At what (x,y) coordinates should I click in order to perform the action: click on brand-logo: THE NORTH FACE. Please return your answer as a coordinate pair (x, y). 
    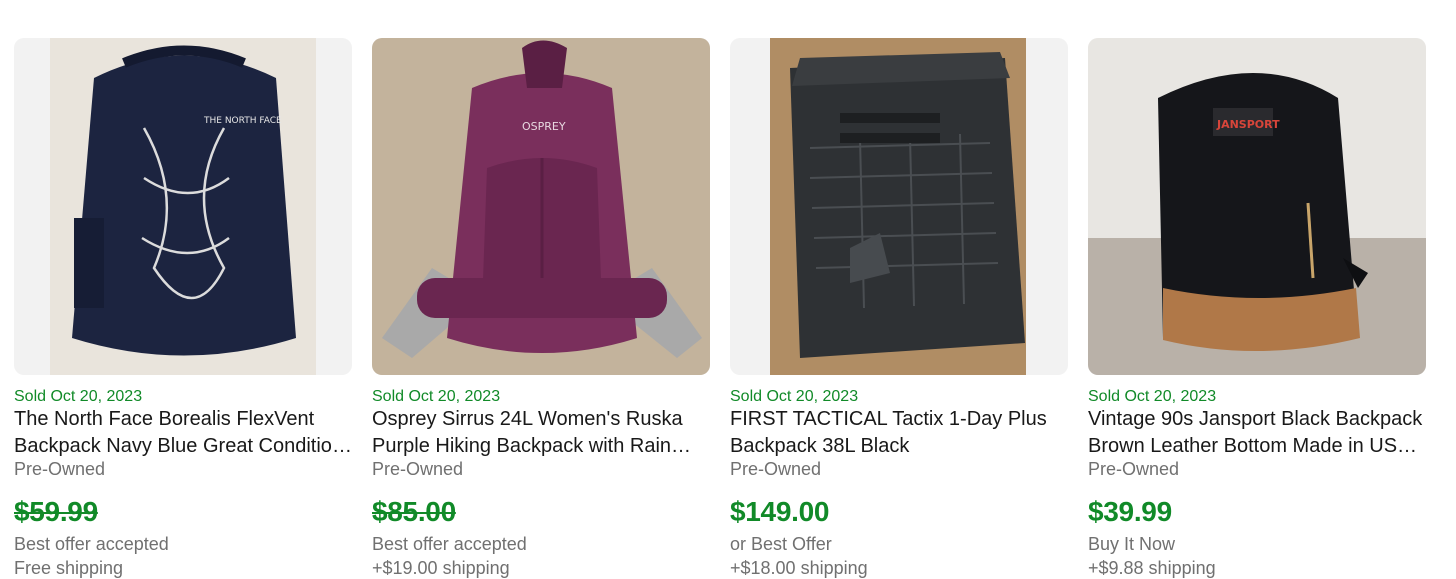
    Looking at the image, I should click on (242, 121).